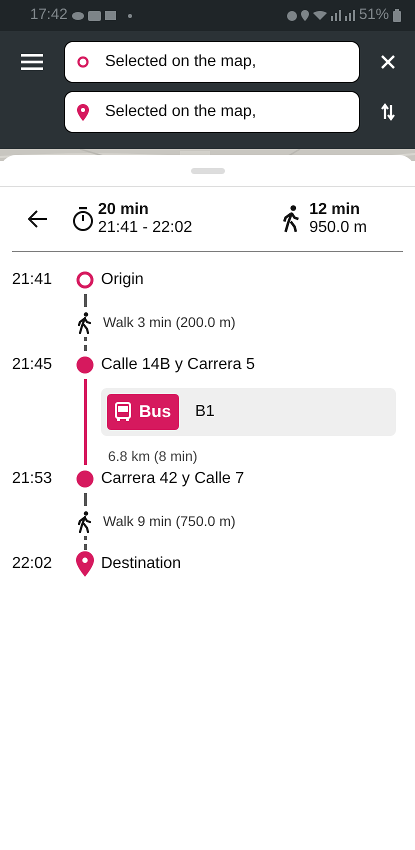 This screenshot has width=415, height=850. I want to click on swap-icon, so click(387, 112).